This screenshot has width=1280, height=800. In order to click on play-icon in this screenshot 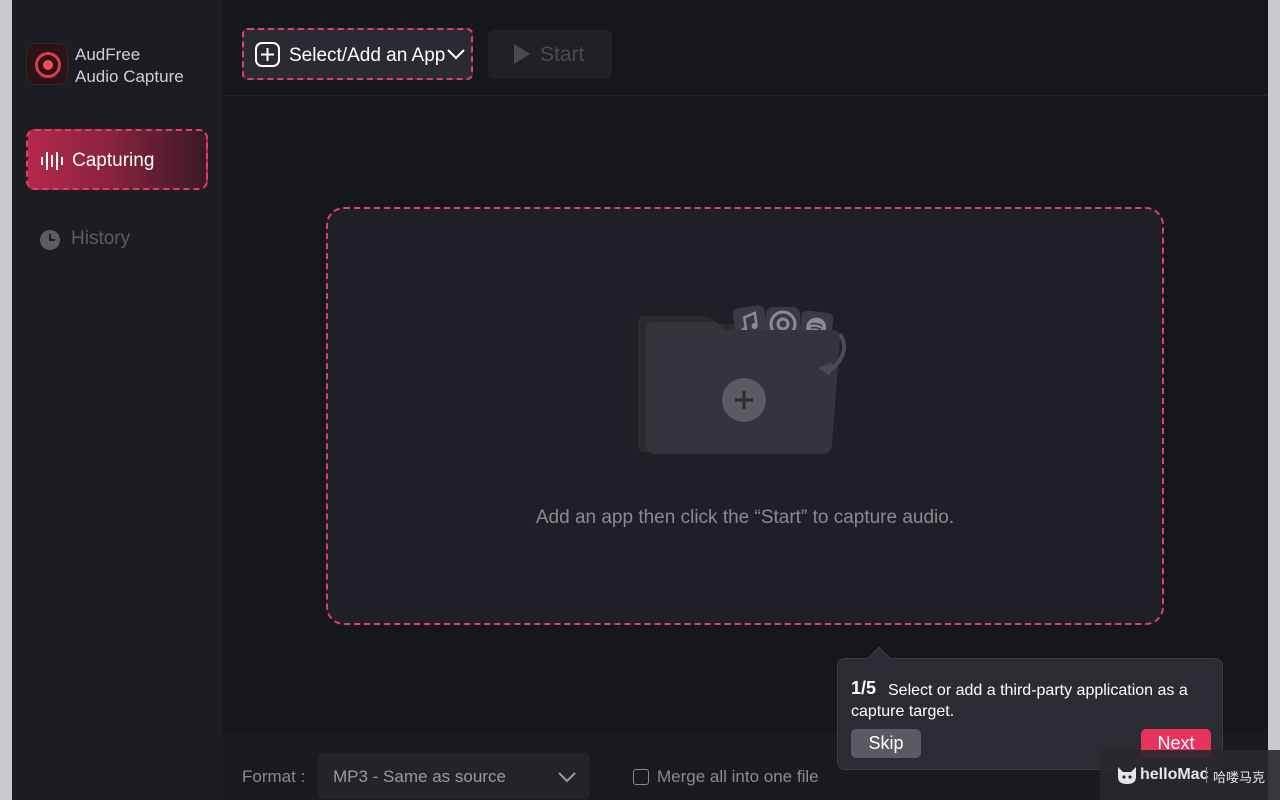, I will do `click(522, 54)`.